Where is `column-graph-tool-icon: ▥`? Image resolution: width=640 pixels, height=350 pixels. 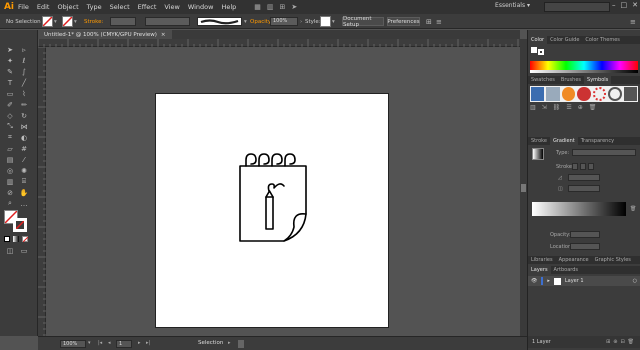 column-graph-tool-icon: ▥ is located at coordinates (10, 181).